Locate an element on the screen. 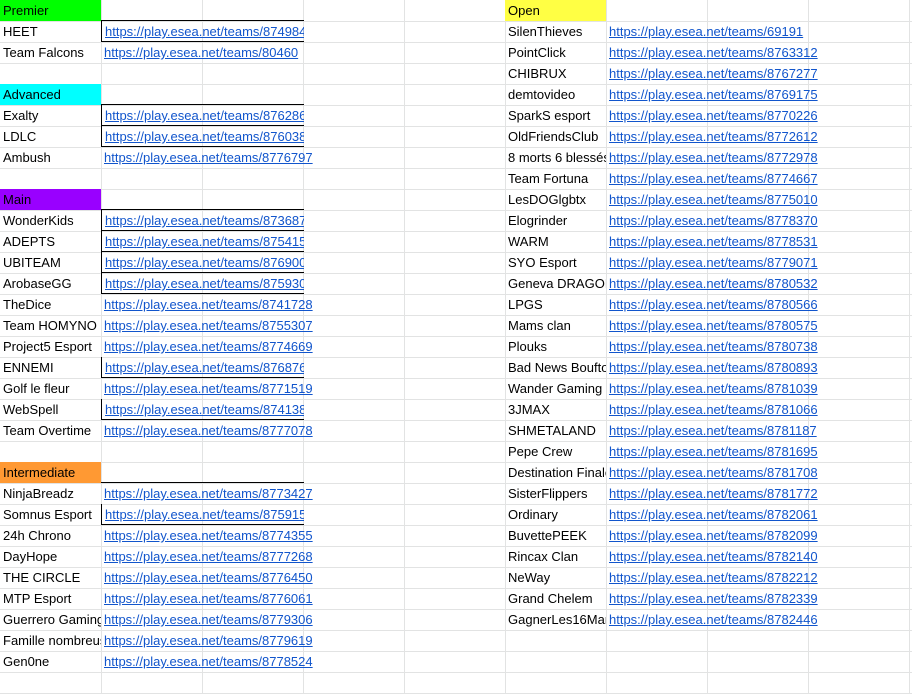 The width and height of the screenshot is (912, 694). team-name-cell: Team Fortuna is located at coordinates (555, 178).